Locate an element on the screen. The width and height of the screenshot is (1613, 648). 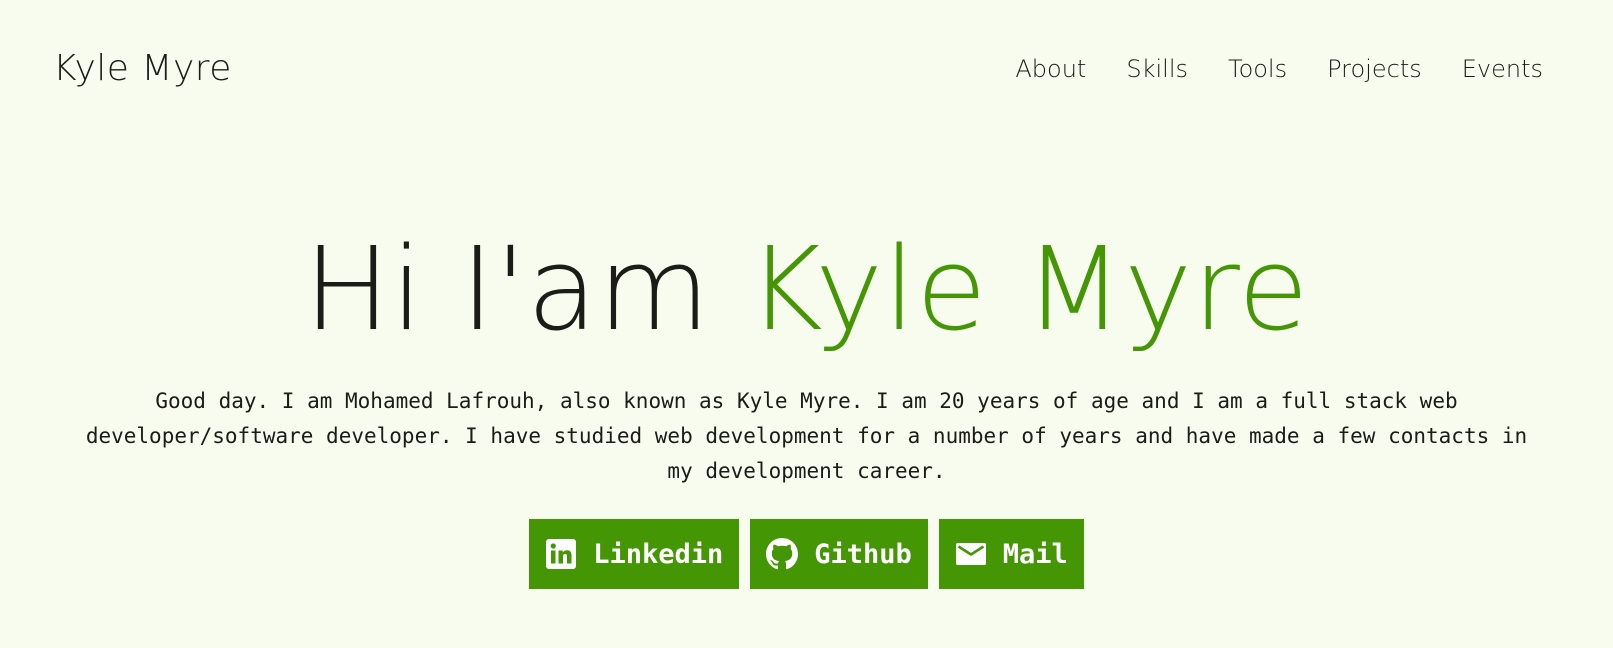
nav-item-about: About is located at coordinates (1050, 69).